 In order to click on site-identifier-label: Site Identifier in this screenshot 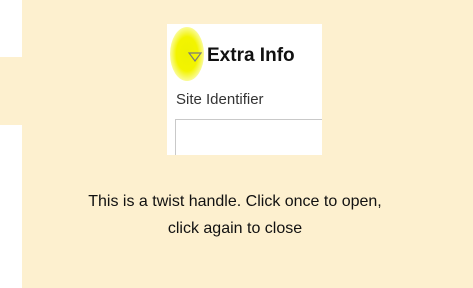, I will do `click(220, 99)`.